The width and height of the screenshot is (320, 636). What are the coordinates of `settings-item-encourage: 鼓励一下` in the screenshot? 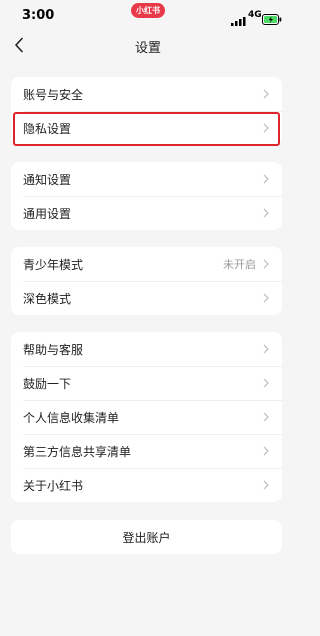 It's located at (146, 383).